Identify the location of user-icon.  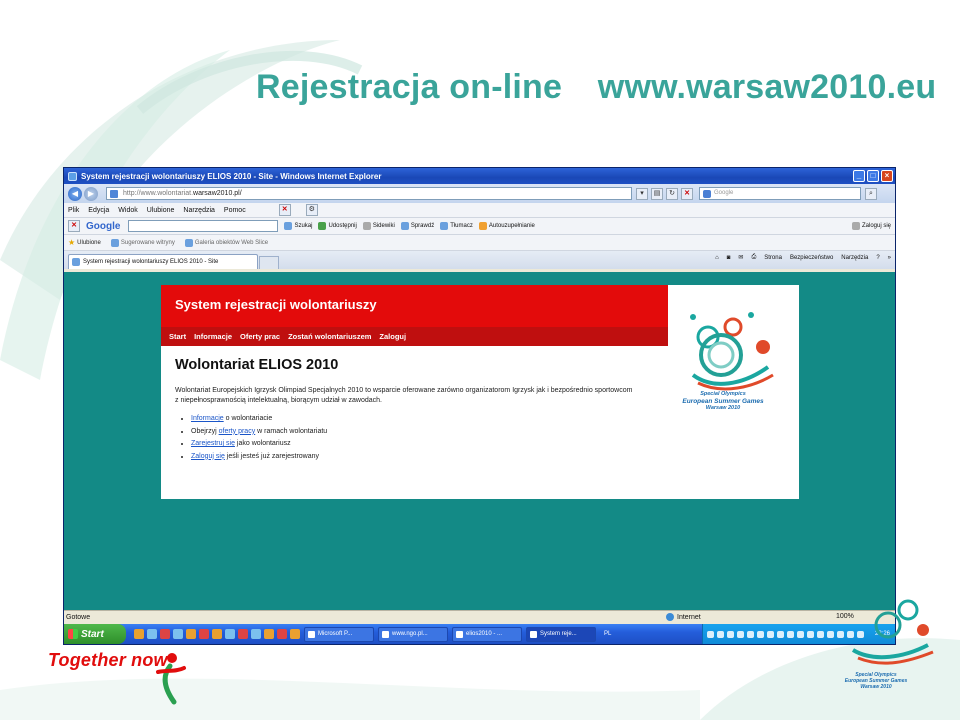
(855, 226).